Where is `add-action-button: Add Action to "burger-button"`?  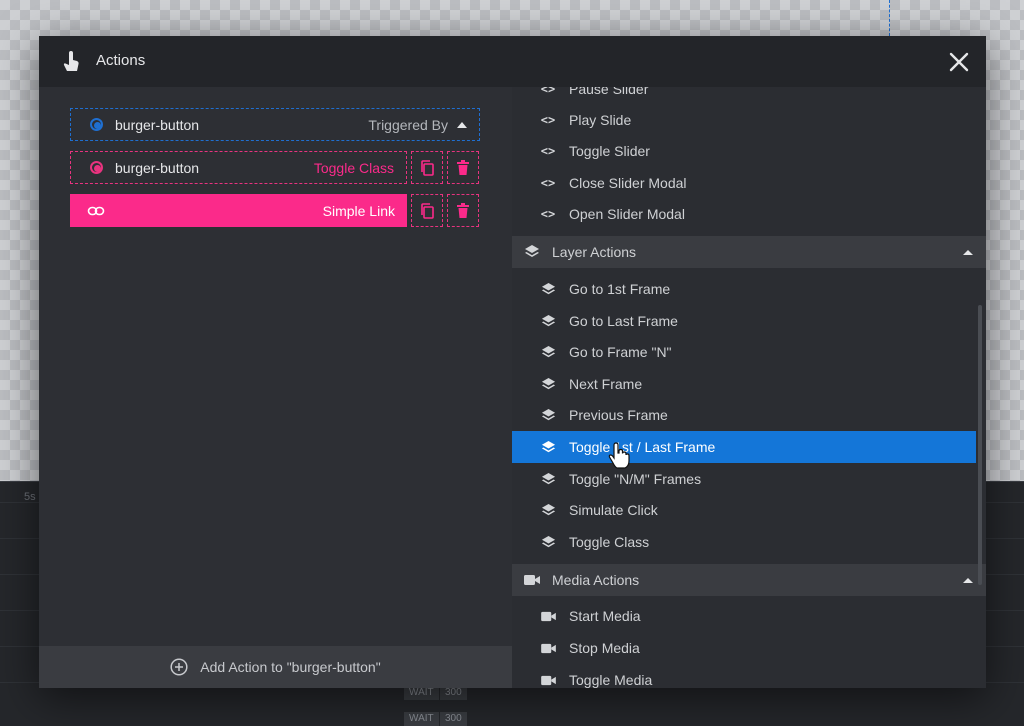
add-action-button: Add Action to "burger-button" is located at coordinates (275, 667).